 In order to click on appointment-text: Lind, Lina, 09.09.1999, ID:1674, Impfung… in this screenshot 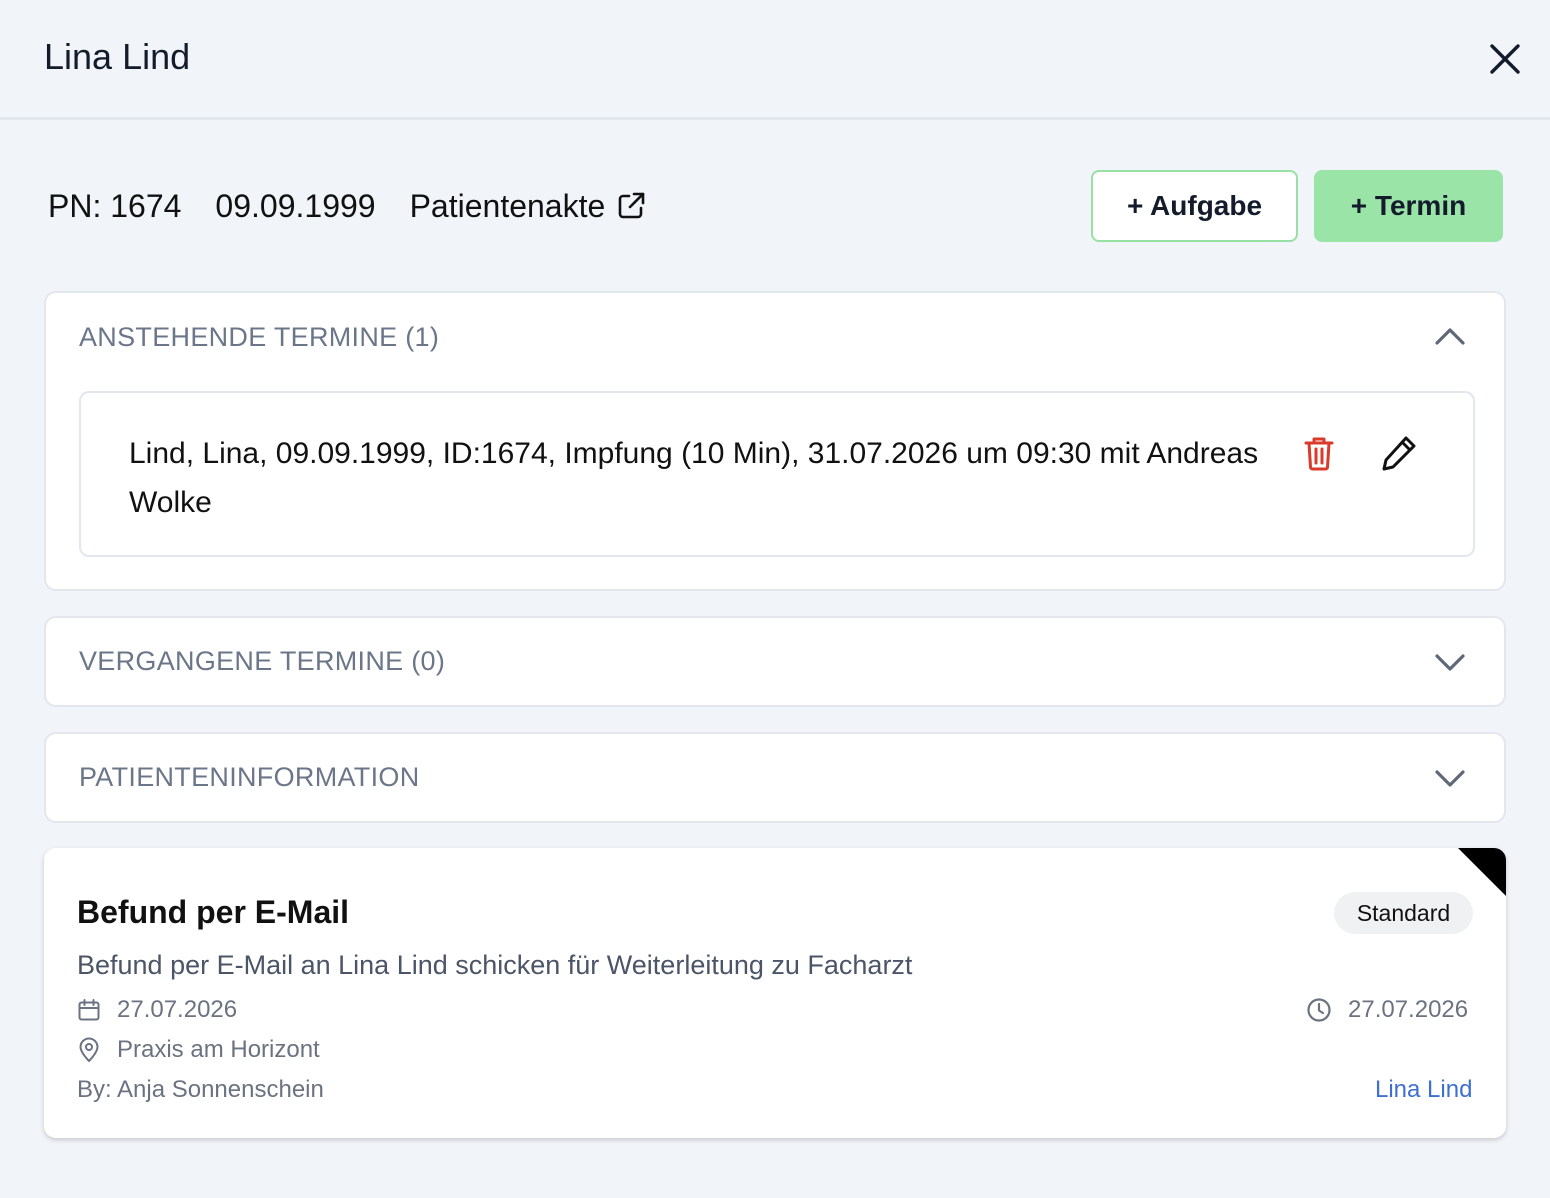, I will do `click(694, 478)`.